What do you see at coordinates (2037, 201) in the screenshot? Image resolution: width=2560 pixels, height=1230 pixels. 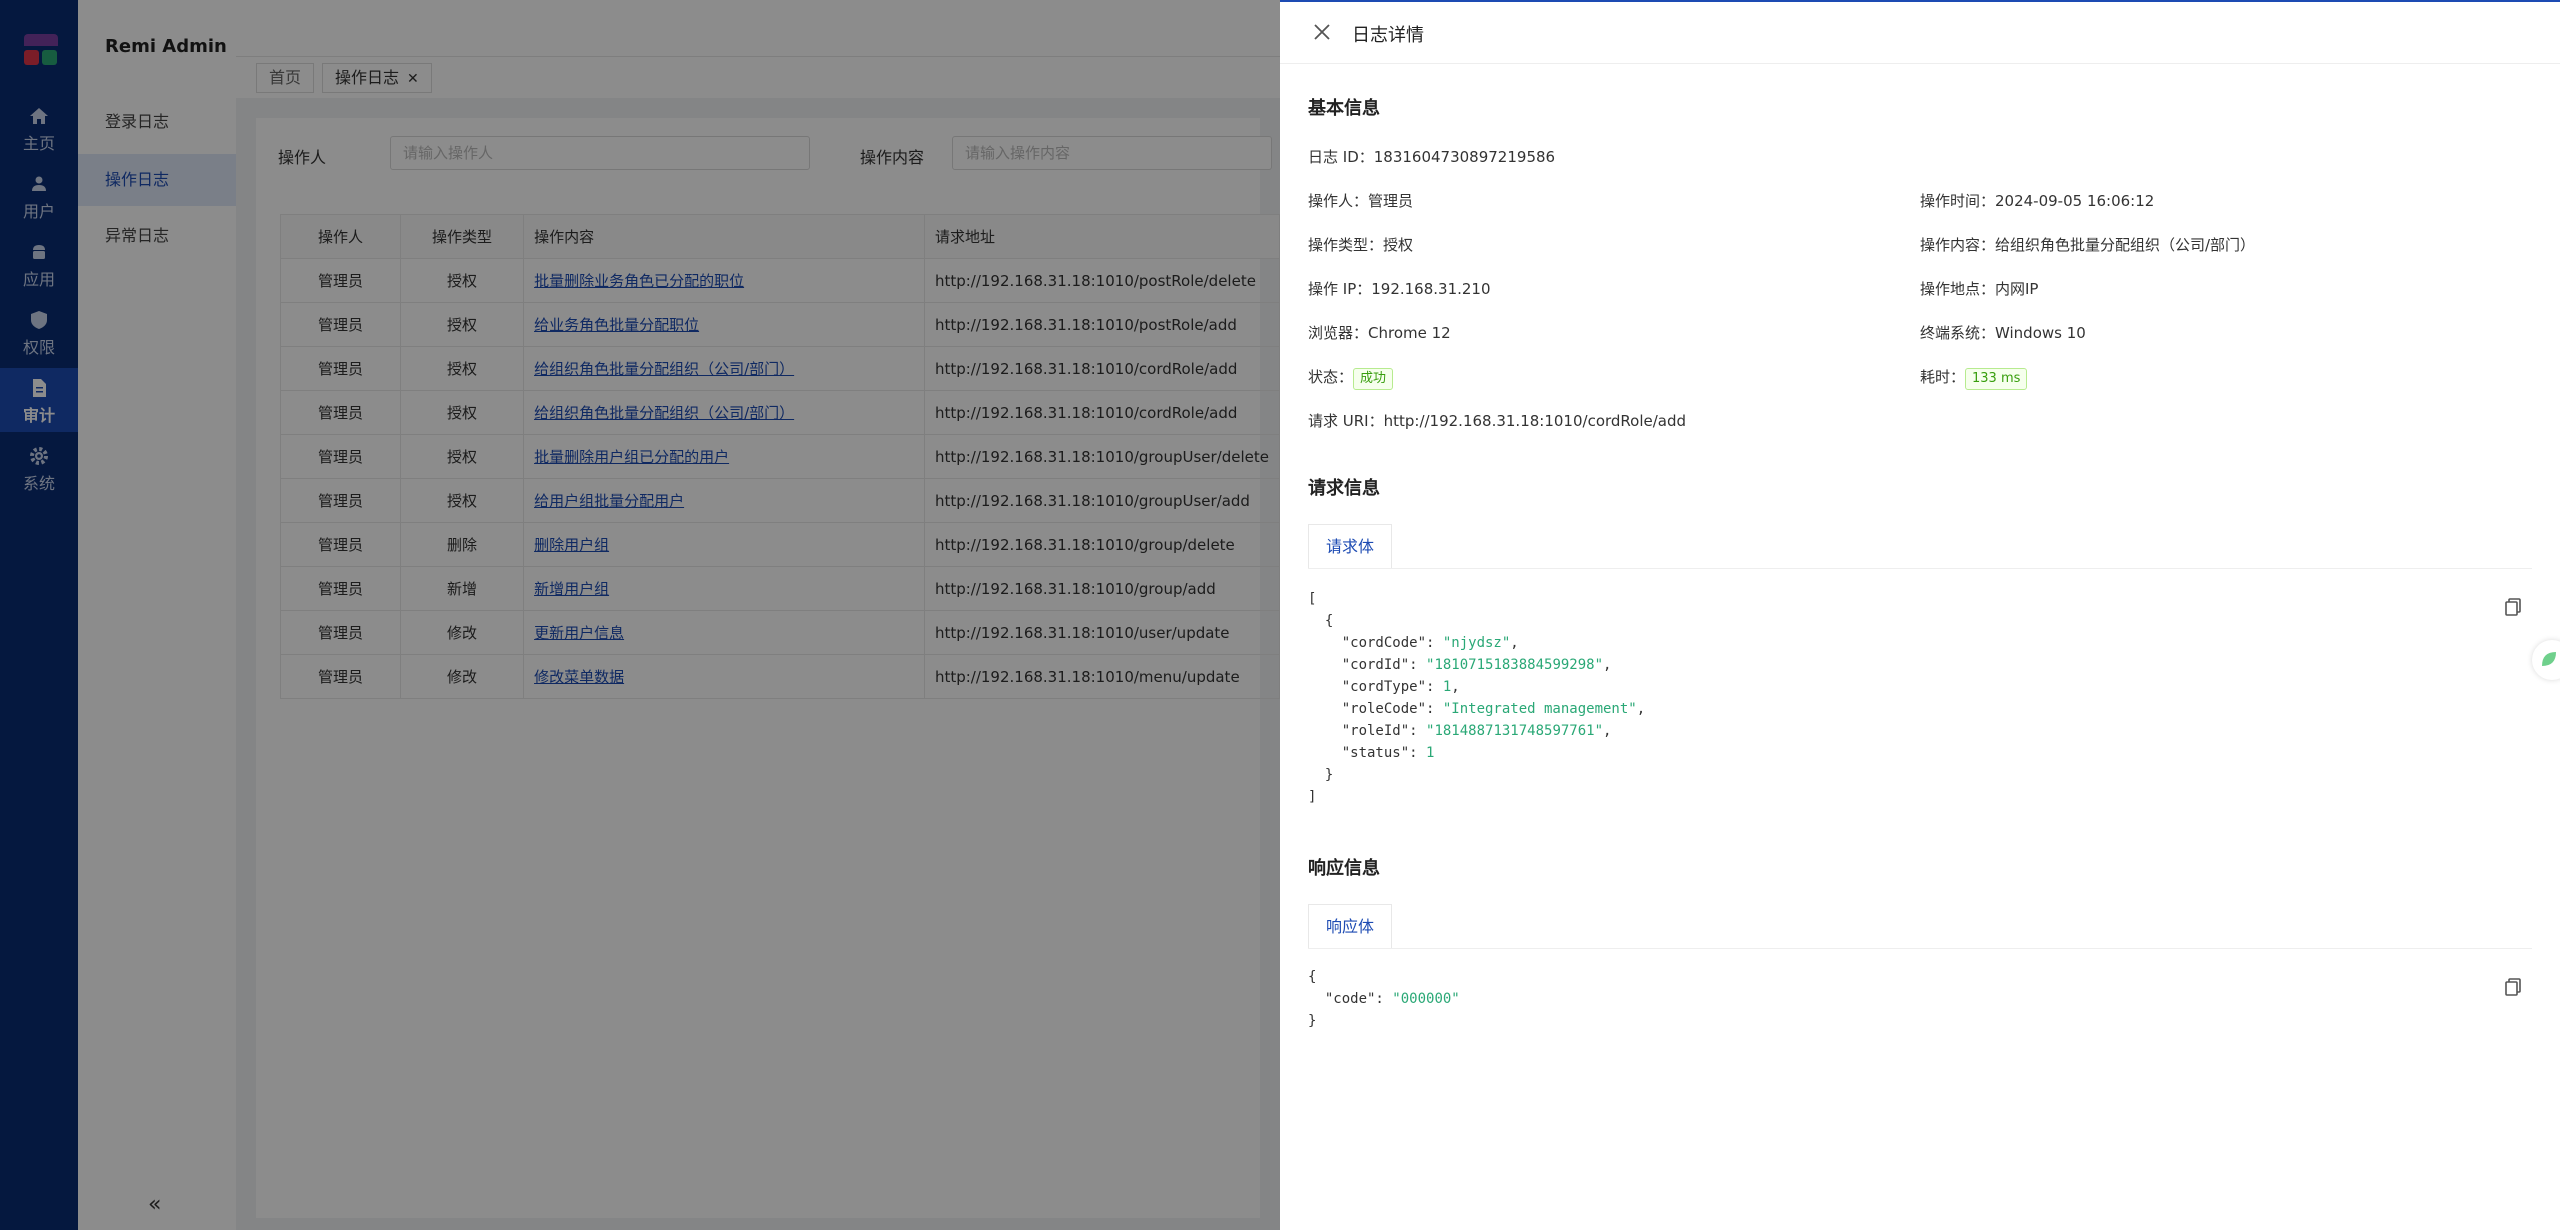 I see `operation-time: 操作时间：2024-09-05 16:06:12` at bounding box center [2037, 201].